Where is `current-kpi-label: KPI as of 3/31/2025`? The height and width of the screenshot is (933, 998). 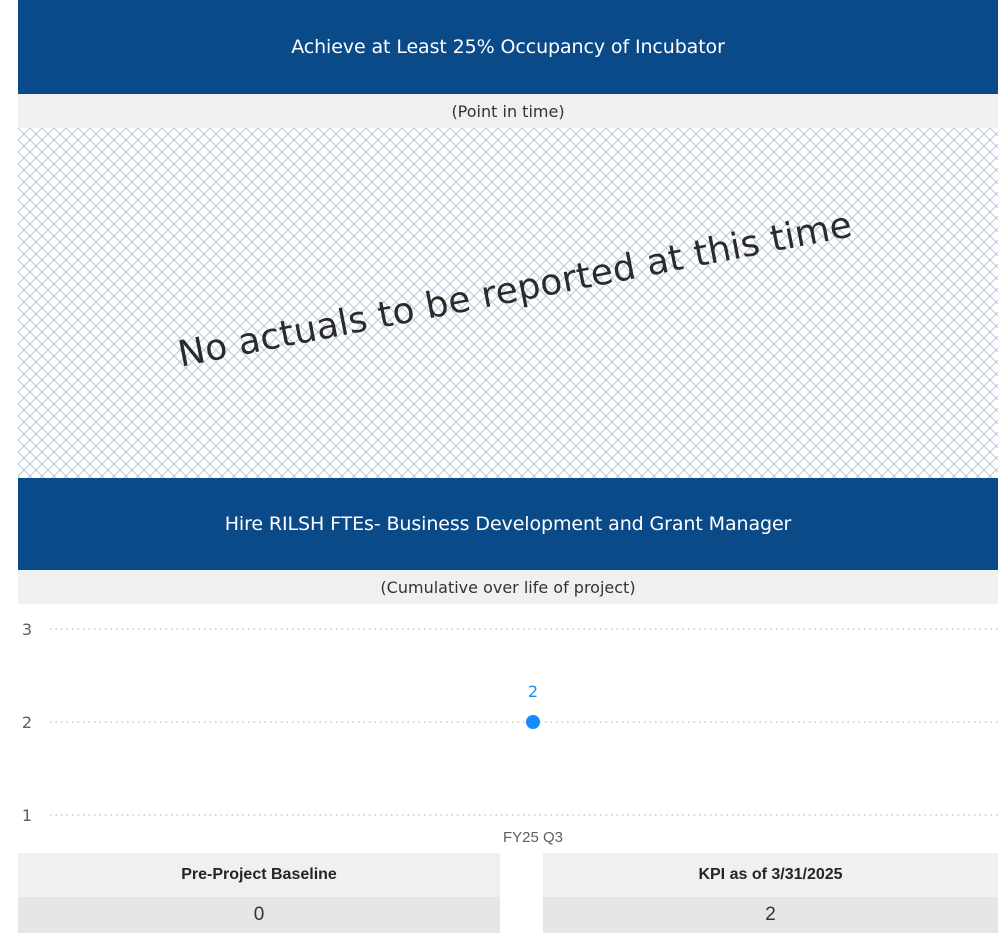 current-kpi-label: KPI as of 3/31/2025 is located at coordinates (770, 875).